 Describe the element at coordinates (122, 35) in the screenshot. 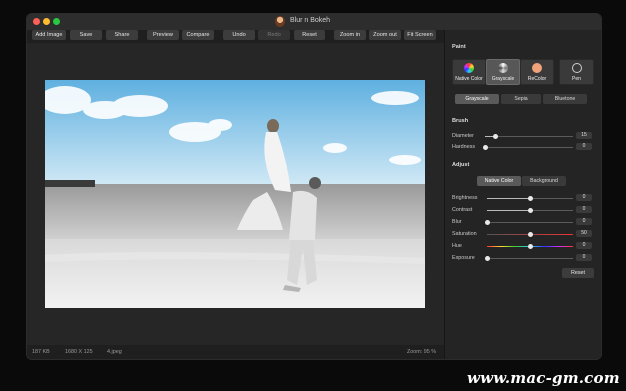

I see `share-button: Share` at that location.